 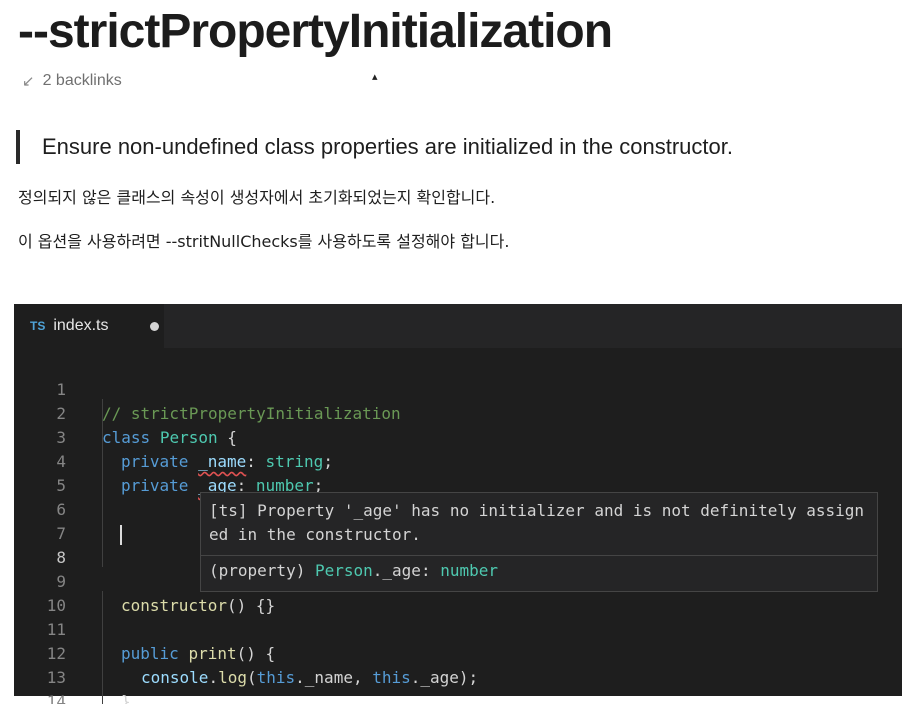 What do you see at coordinates (56, 698) in the screenshot?
I see `line-number: 14` at bounding box center [56, 698].